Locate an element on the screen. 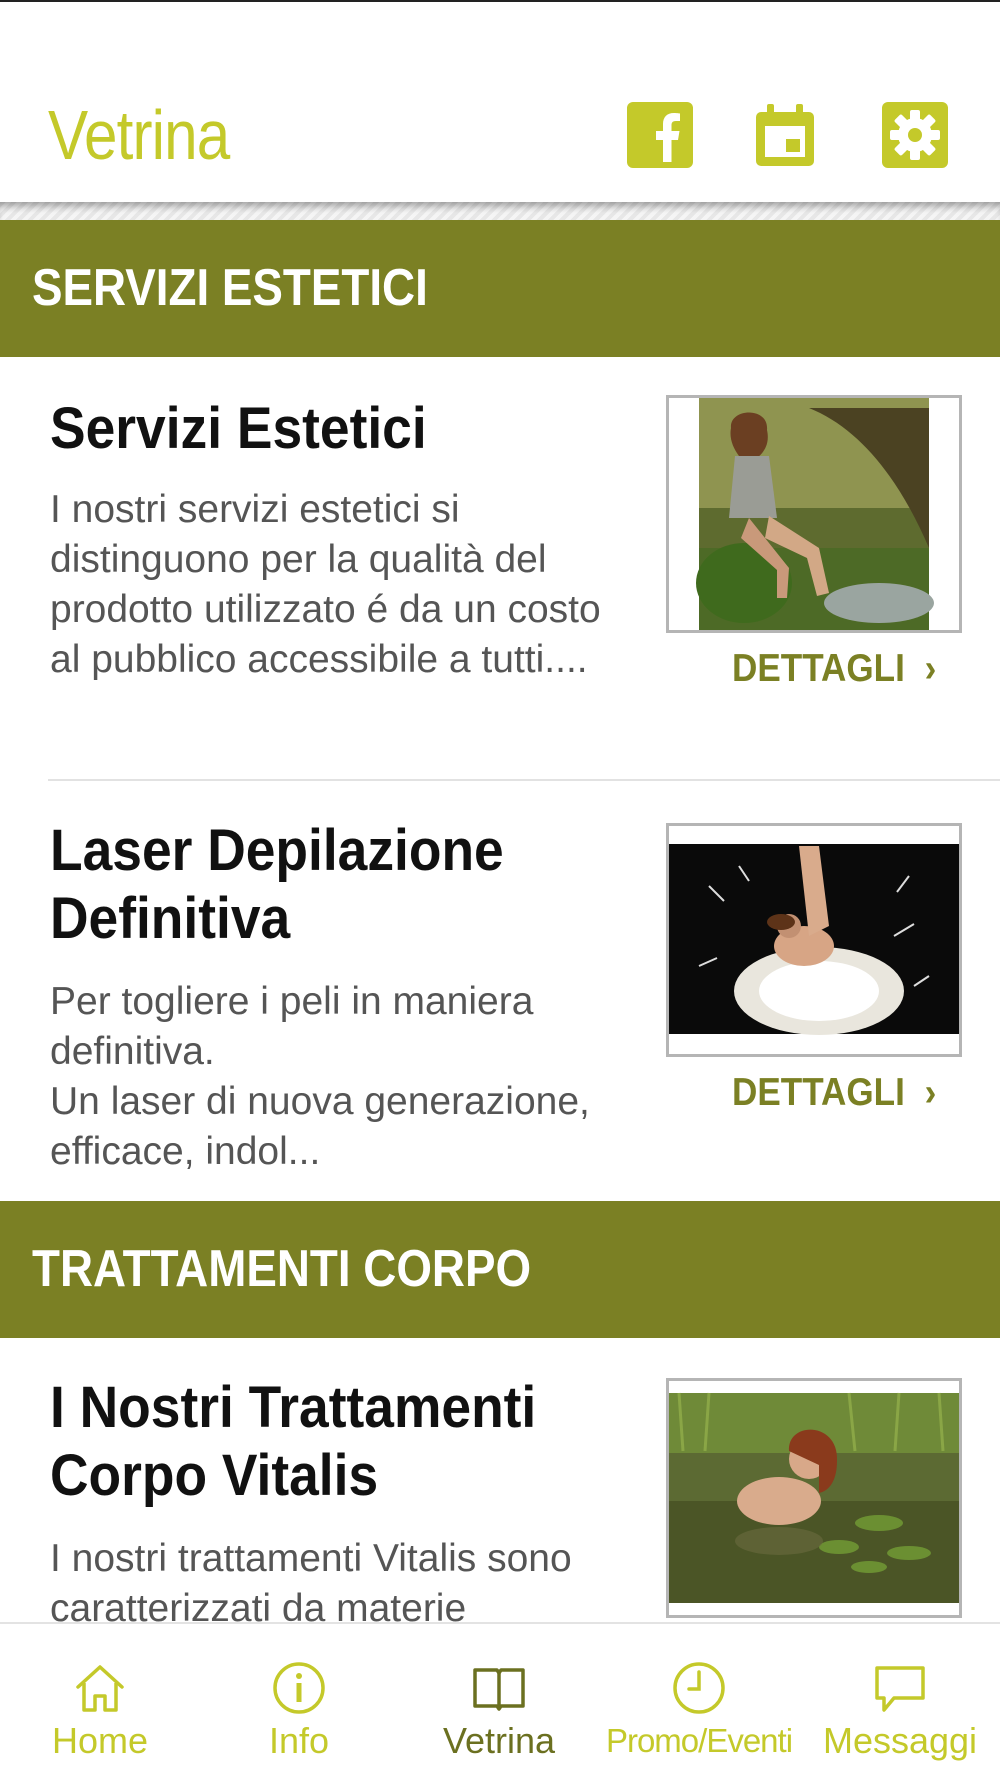 This screenshot has height=1778, width=1000. tab-home: Home is located at coordinates (100, 1701).